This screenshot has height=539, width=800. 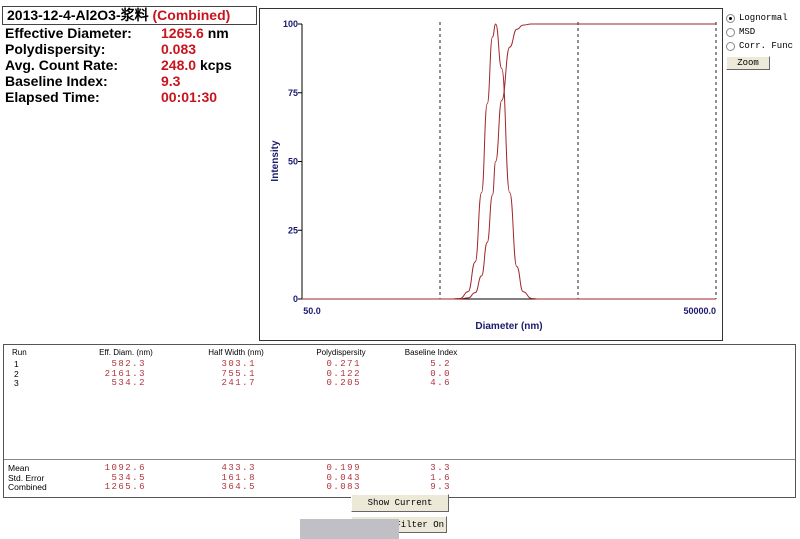 What do you see at coordinates (747, 32) in the screenshot?
I see `option-label: MSD` at bounding box center [747, 32].